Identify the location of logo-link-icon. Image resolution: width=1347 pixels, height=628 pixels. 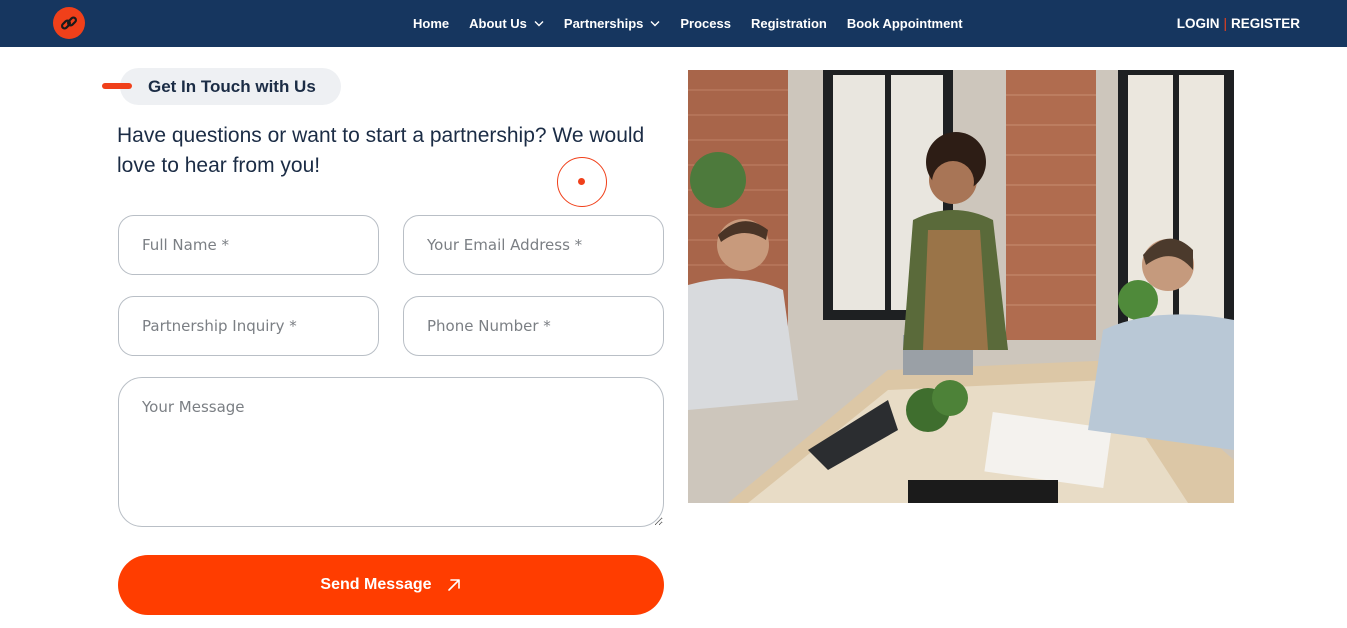
(69, 23).